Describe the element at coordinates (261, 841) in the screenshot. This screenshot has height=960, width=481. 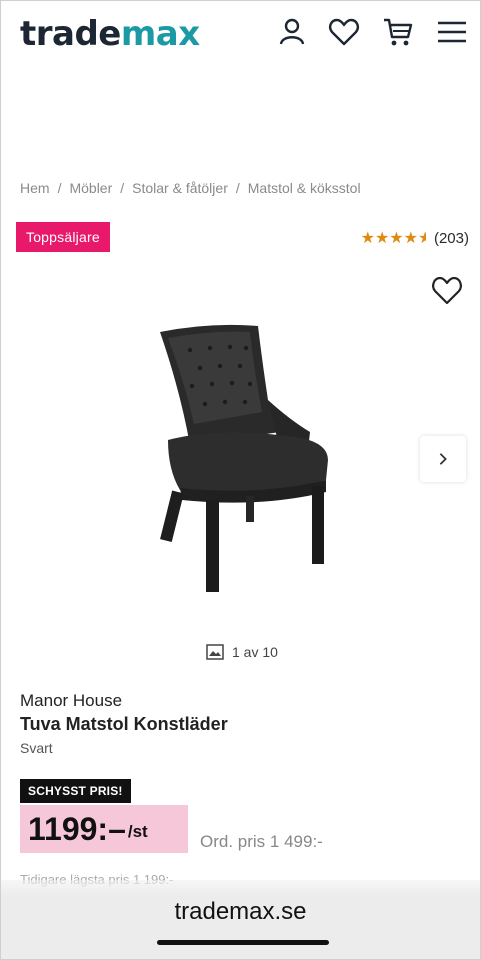
I see `ordinary-price: Ord. pris 1 499:-` at that location.